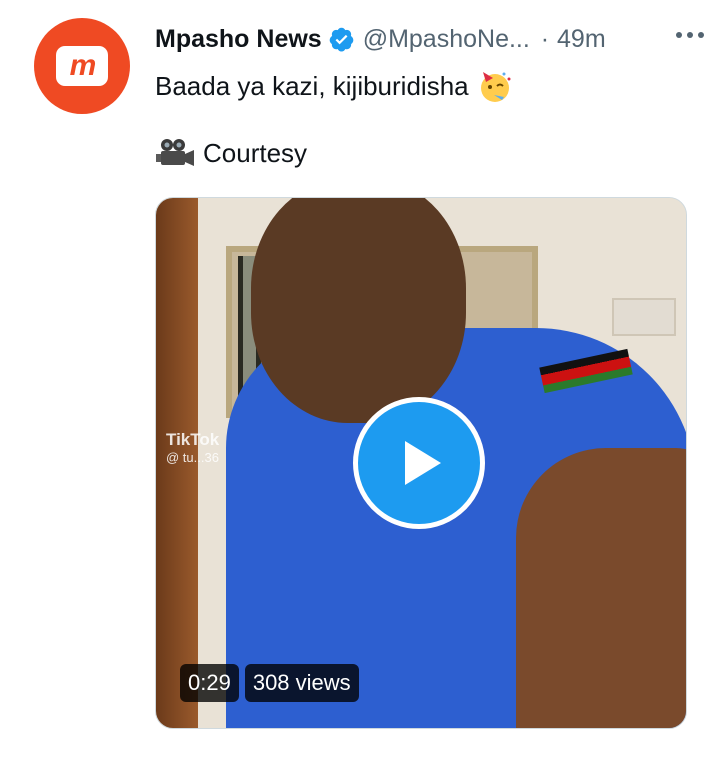  I want to click on tiktok-watermark: TikTok @ tu...36, so click(192, 447).